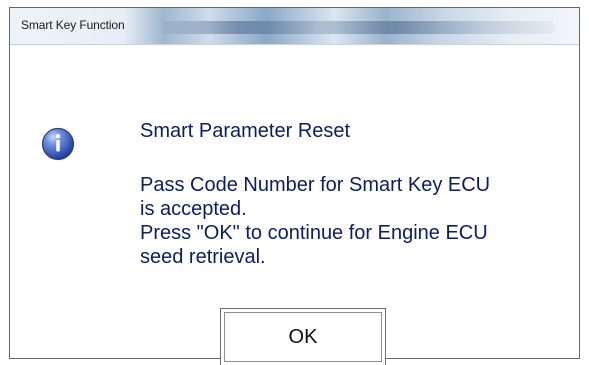 The height and width of the screenshot is (365, 589). Describe the element at coordinates (314, 233) in the screenshot. I see `message-line: Press "OK" to continue for Engine ECU` at that location.